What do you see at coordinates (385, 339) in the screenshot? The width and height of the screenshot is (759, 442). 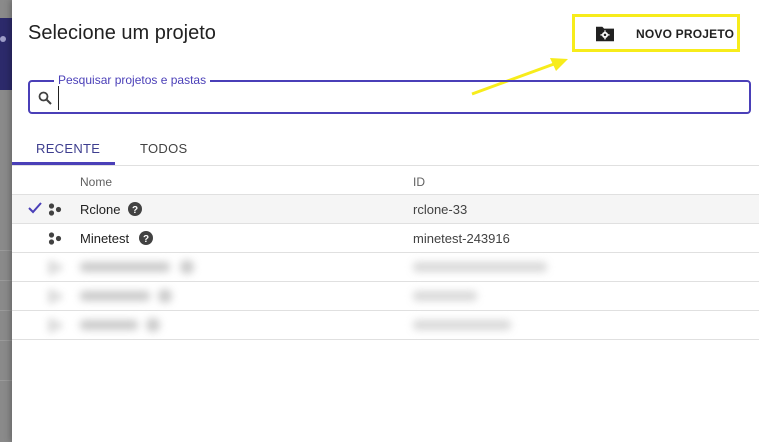 I see `row-divider` at bounding box center [385, 339].